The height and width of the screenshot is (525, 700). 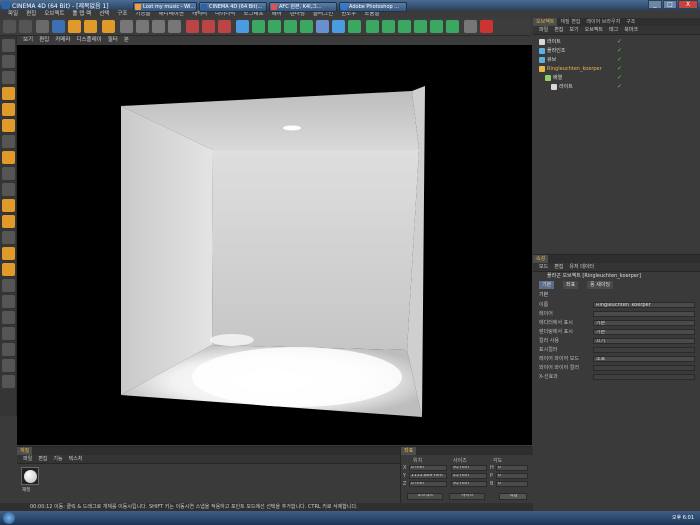 I want to click on tab-attributes: 속성, so click(x=541, y=259).